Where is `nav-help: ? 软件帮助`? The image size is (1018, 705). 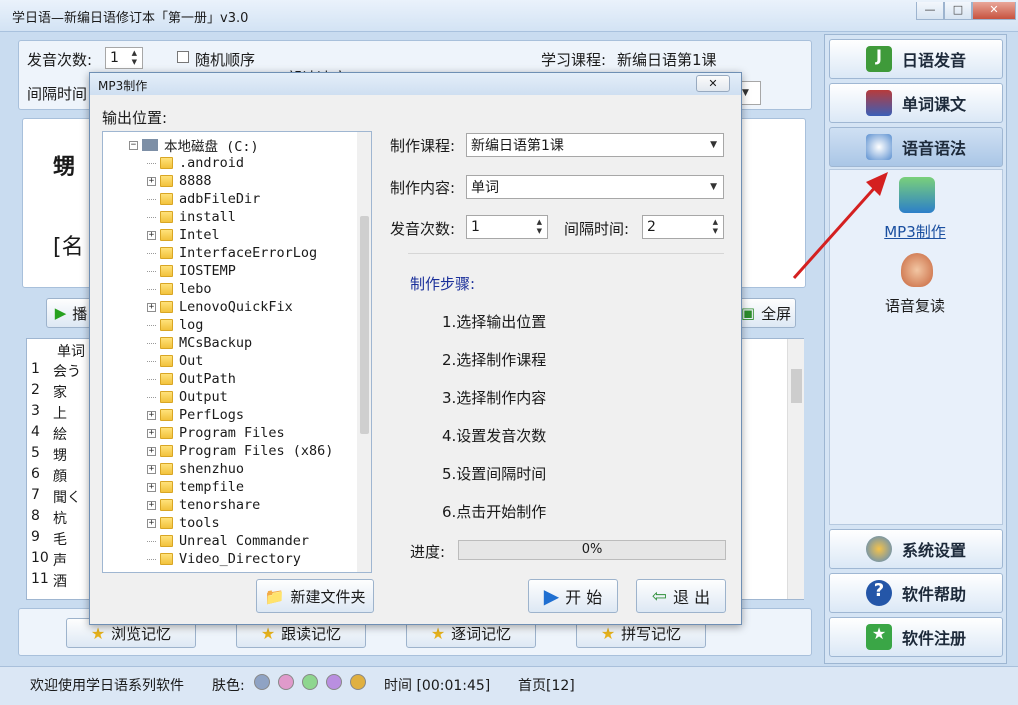
nav-help: ? 软件帮助 is located at coordinates (916, 593).